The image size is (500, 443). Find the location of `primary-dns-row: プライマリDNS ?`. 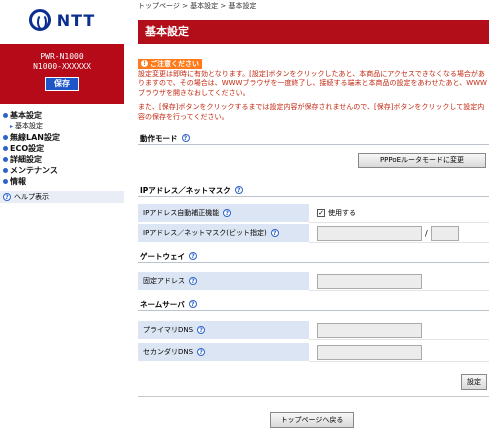

primary-dns-row: プライマリDNS ? is located at coordinates (313, 330).